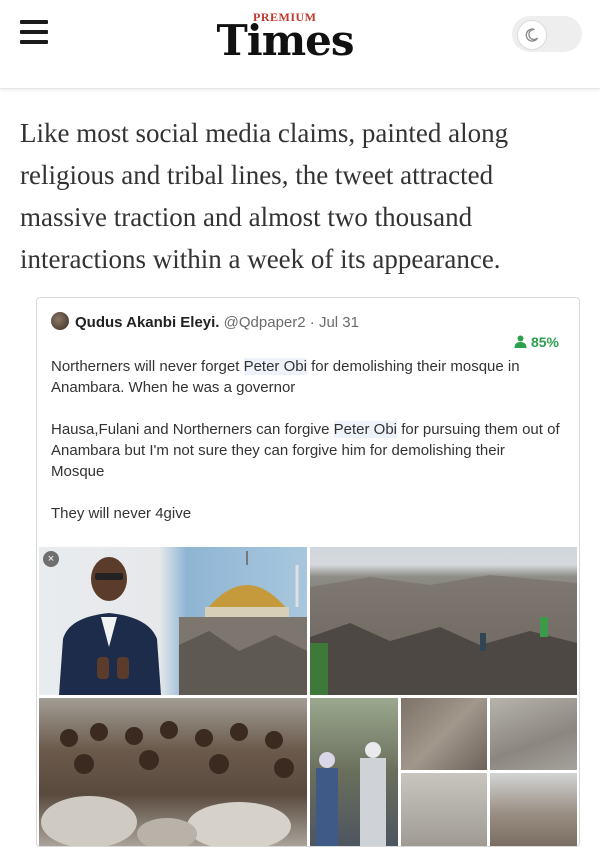 This screenshot has height=860, width=600. I want to click on photo-man-and-mosque-dome, so click(173, 621).